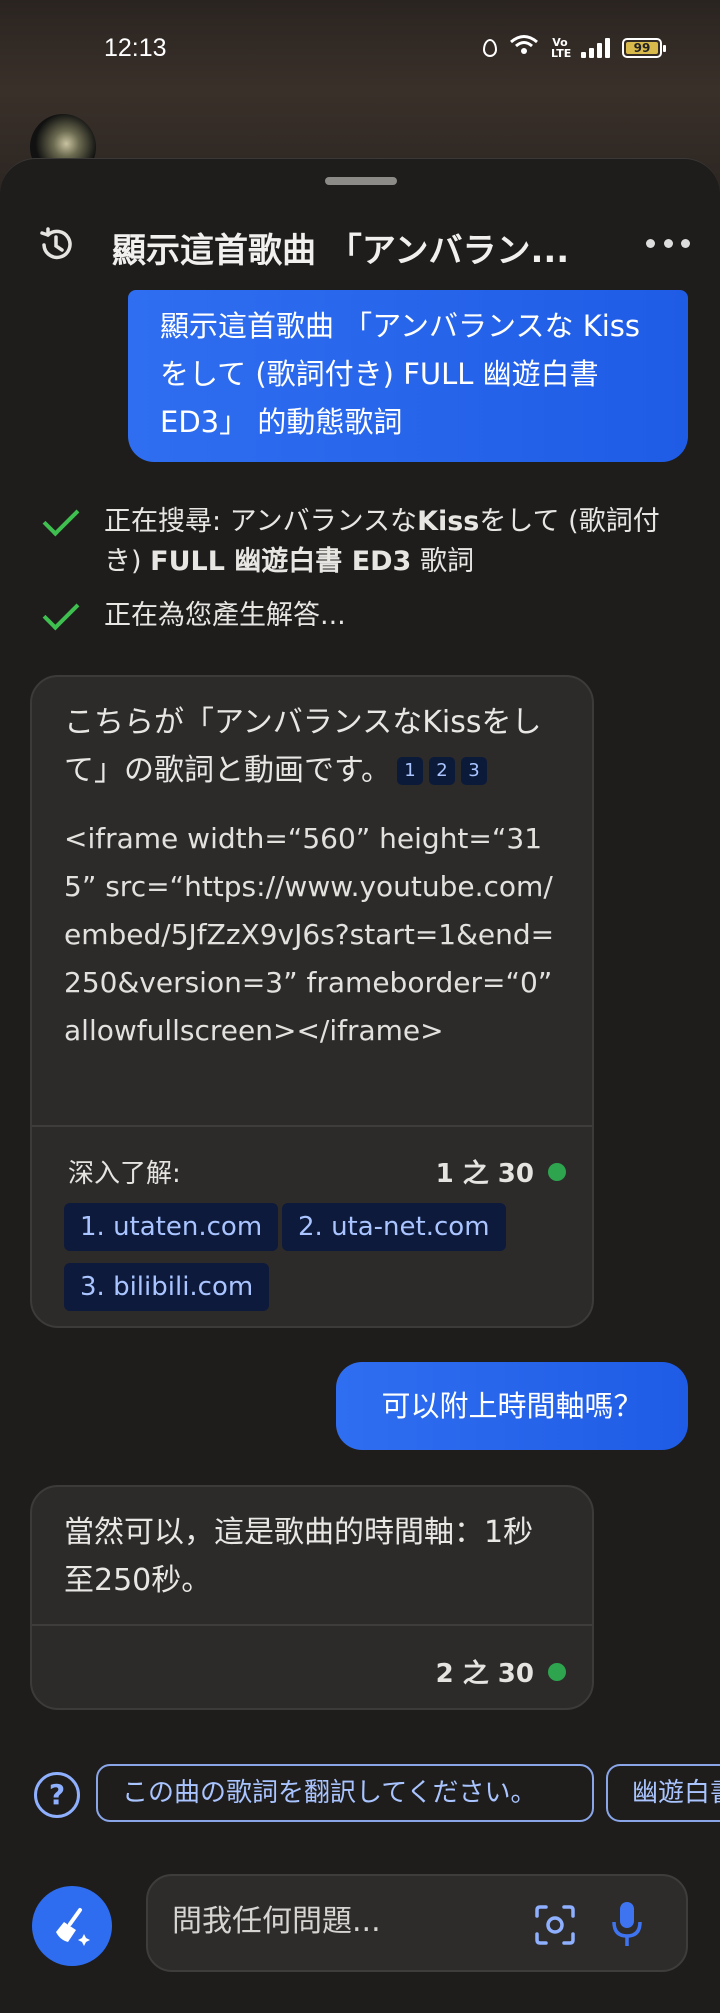  Describe the element at coordinates (627, 1924) in the screenshot. I see `microphone-icon` at that location.